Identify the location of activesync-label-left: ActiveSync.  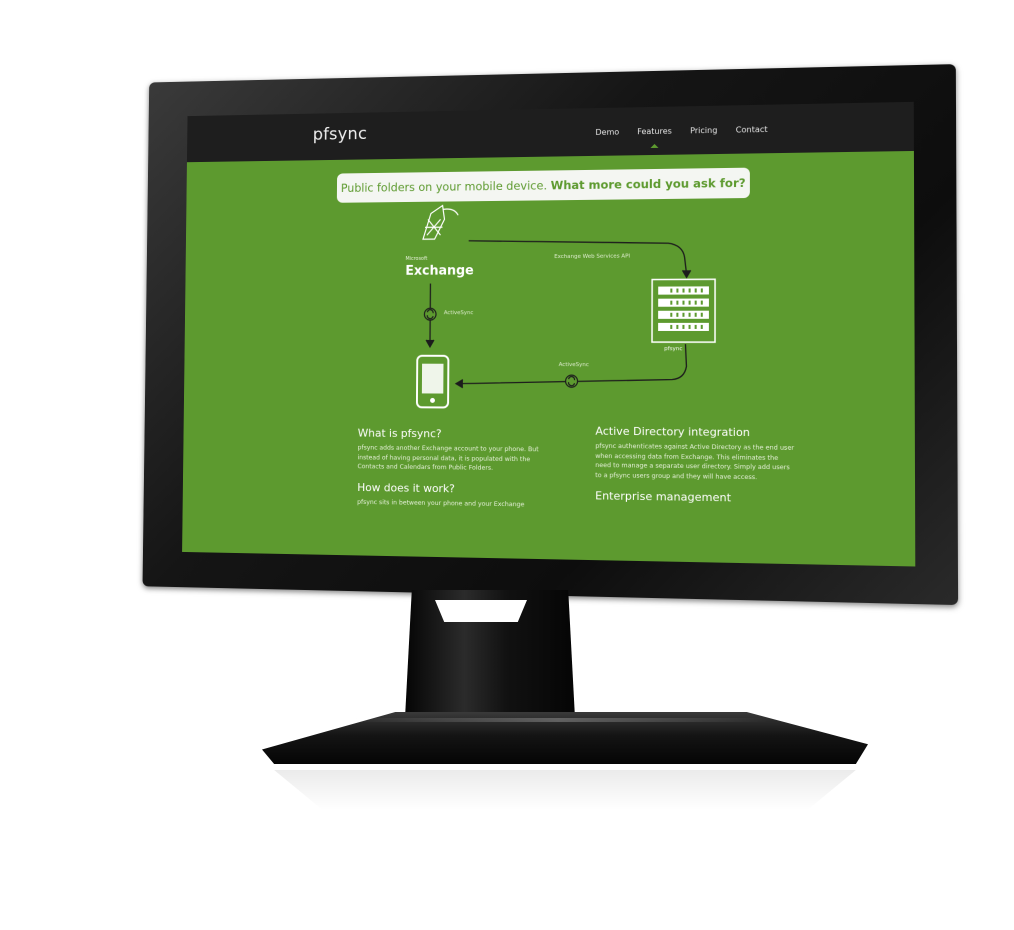
(459, 313).